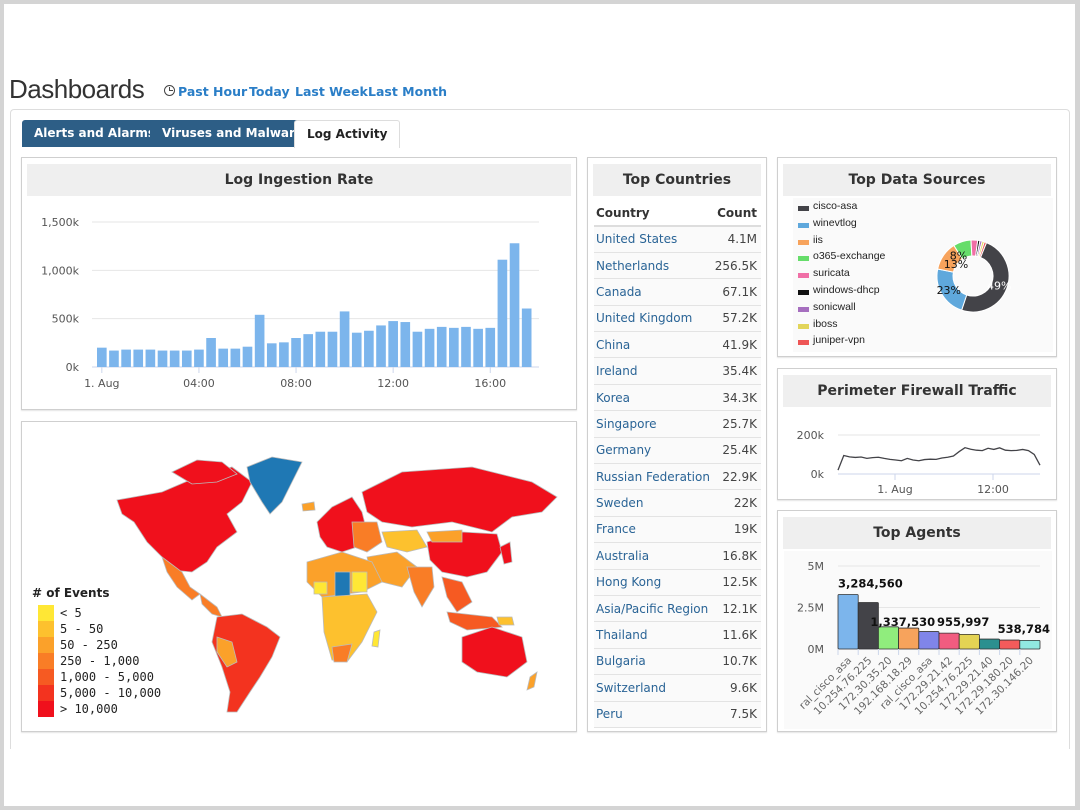 This screenshot has width=1080, height=810. I want to click on range-today: Today, so click(269, 91).